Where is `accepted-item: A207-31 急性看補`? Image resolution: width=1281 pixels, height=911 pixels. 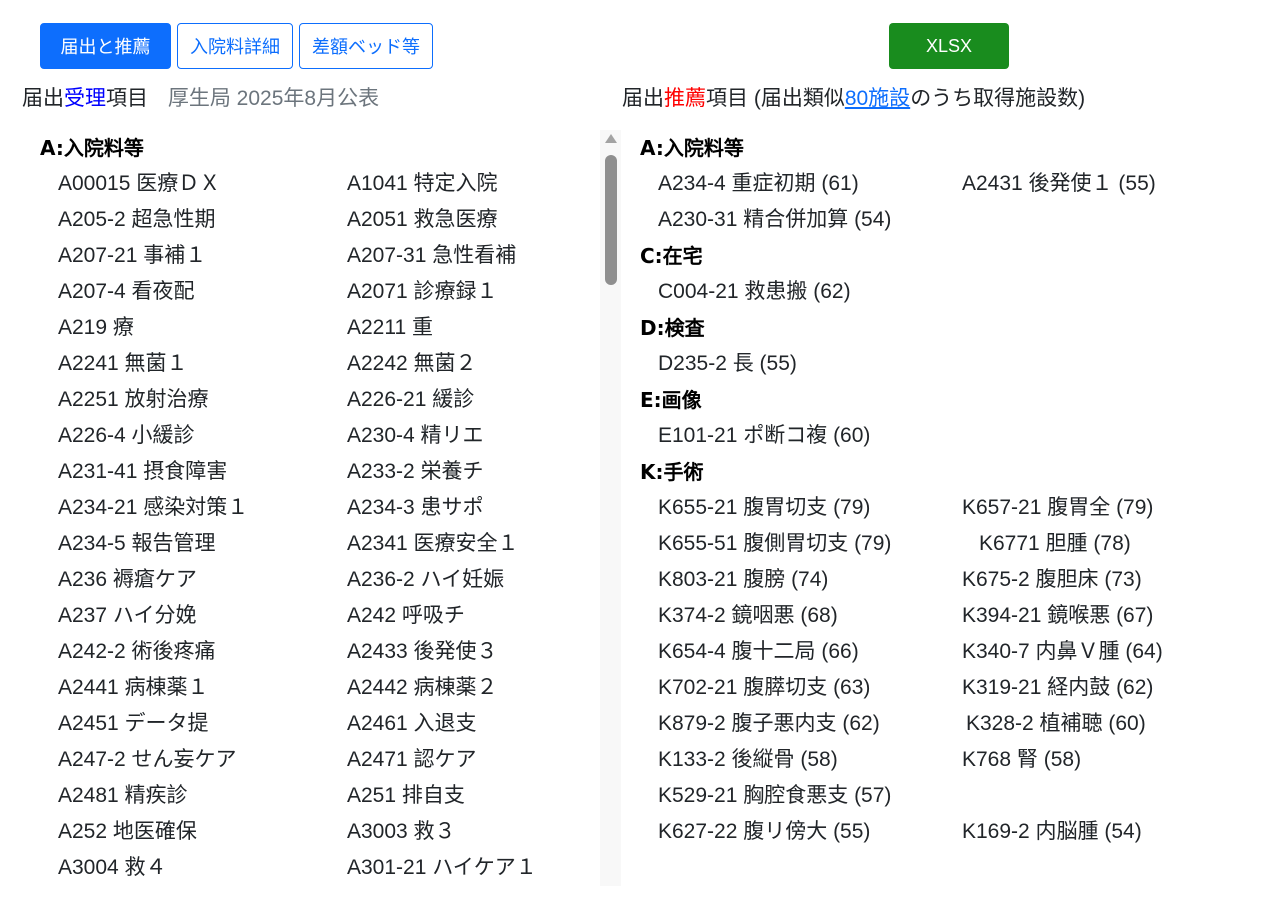
accepted-item: A207-31 急性看補 is located at coordinates (431, 256).